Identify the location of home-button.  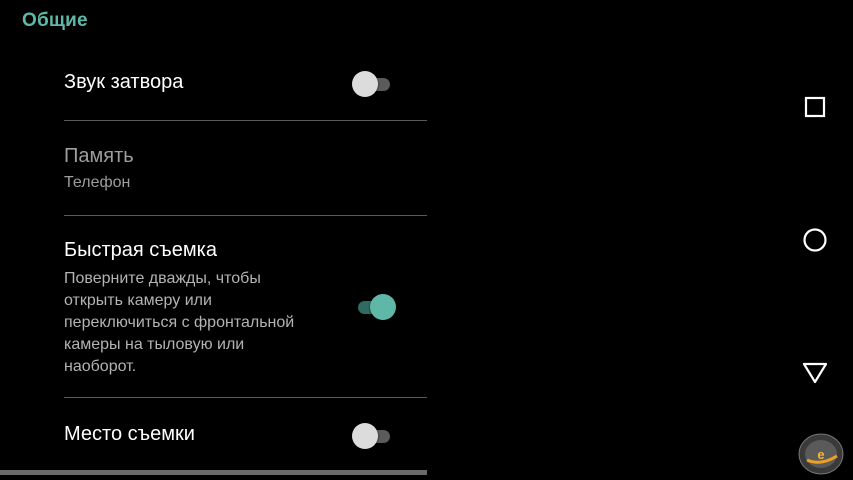
(815, 240).